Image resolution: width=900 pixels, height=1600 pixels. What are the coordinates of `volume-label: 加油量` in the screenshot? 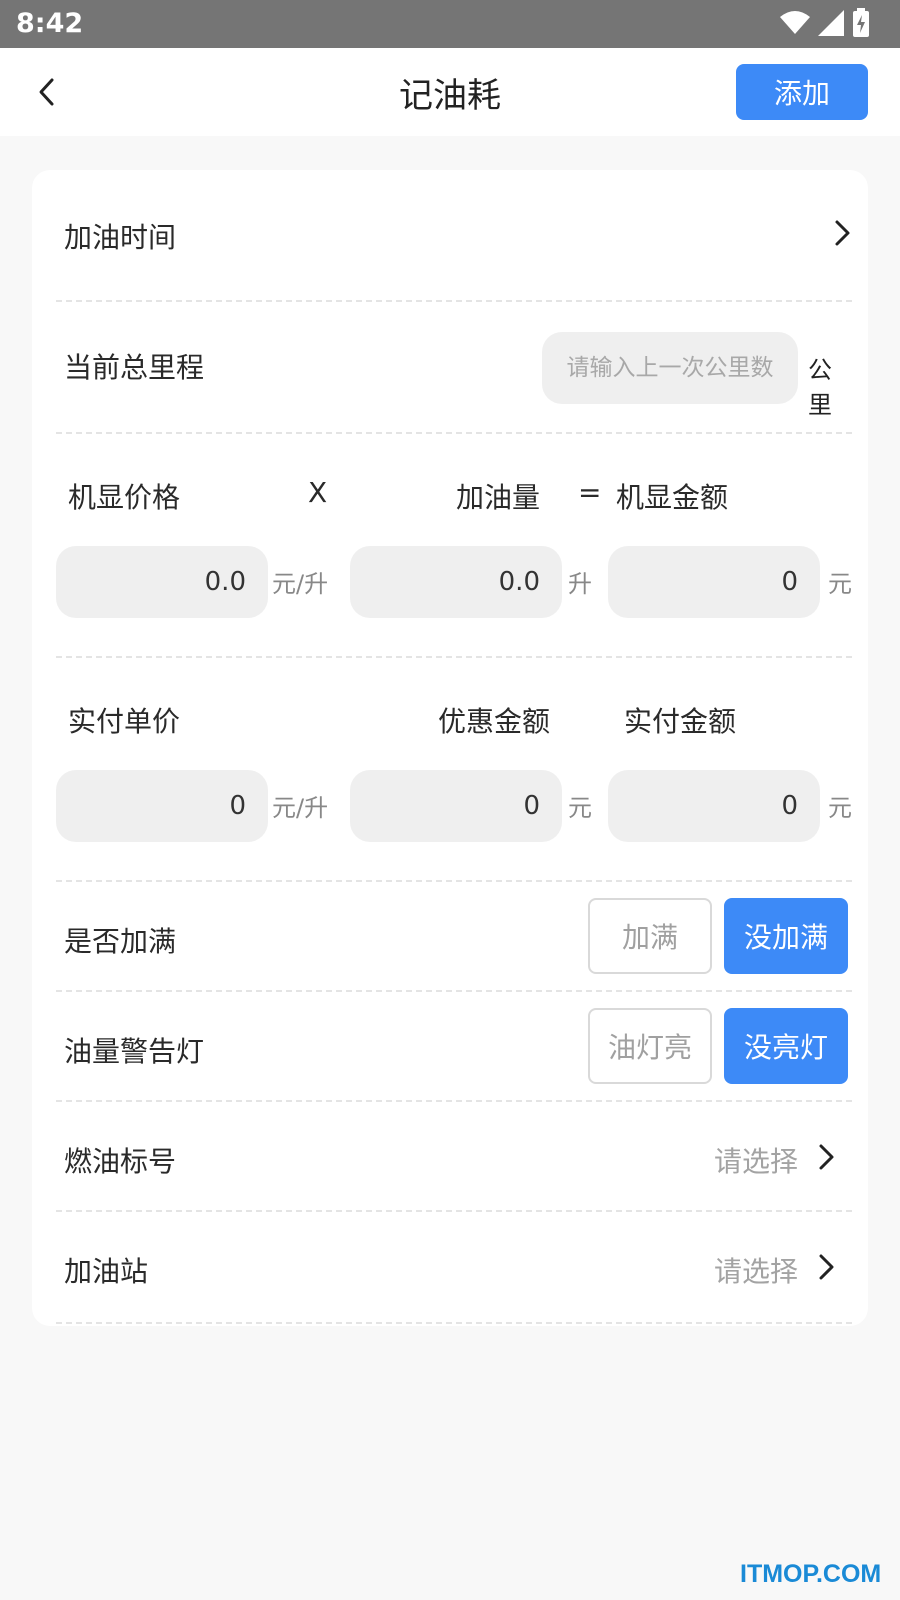 It's located at (498, 497).